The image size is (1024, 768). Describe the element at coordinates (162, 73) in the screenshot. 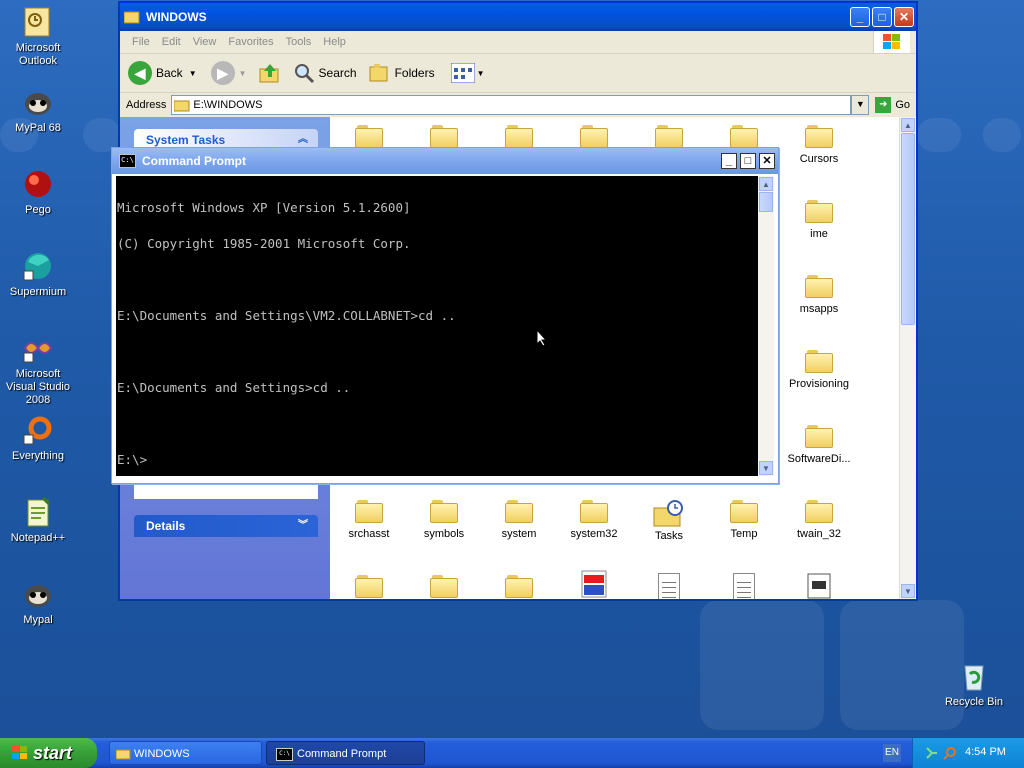

I see `back-button: ◀ Back ▼` at that location.